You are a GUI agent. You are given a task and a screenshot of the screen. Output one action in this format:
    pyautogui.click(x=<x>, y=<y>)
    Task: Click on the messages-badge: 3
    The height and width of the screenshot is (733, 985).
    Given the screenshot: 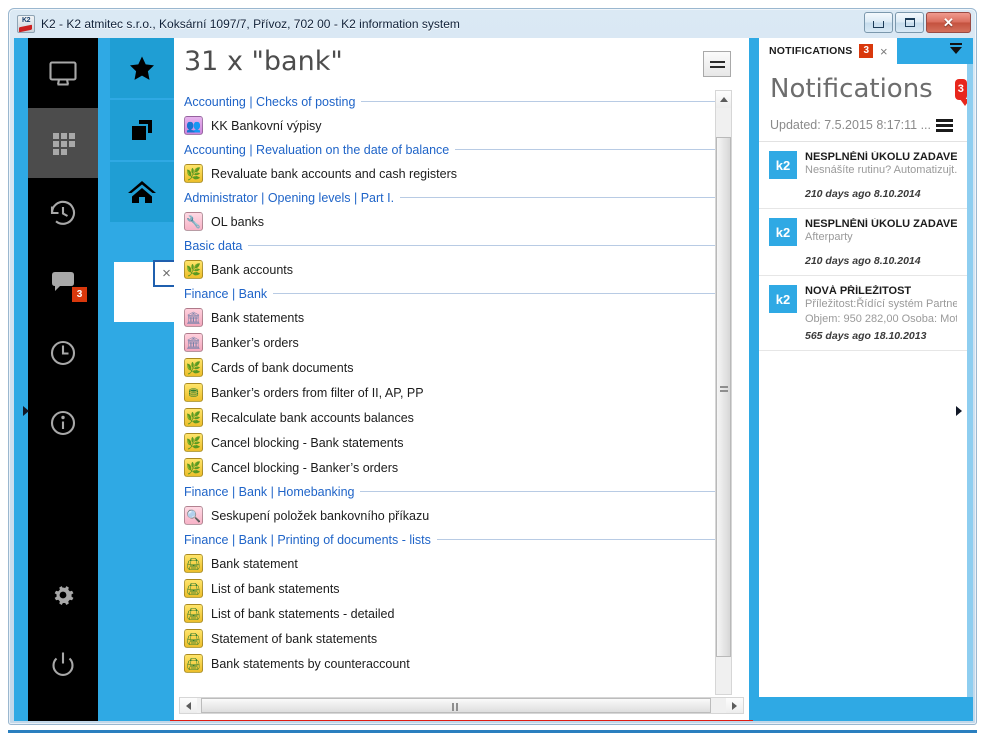 What is the action you would take?
    pyautogui.click(x=79, y=294)
    